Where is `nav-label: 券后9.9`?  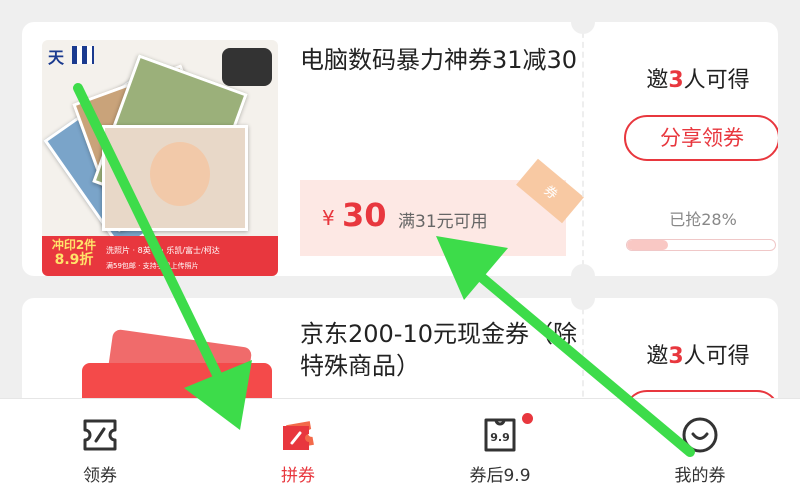 nav-label: 券后9.9 is located at coordinates (500, 476).